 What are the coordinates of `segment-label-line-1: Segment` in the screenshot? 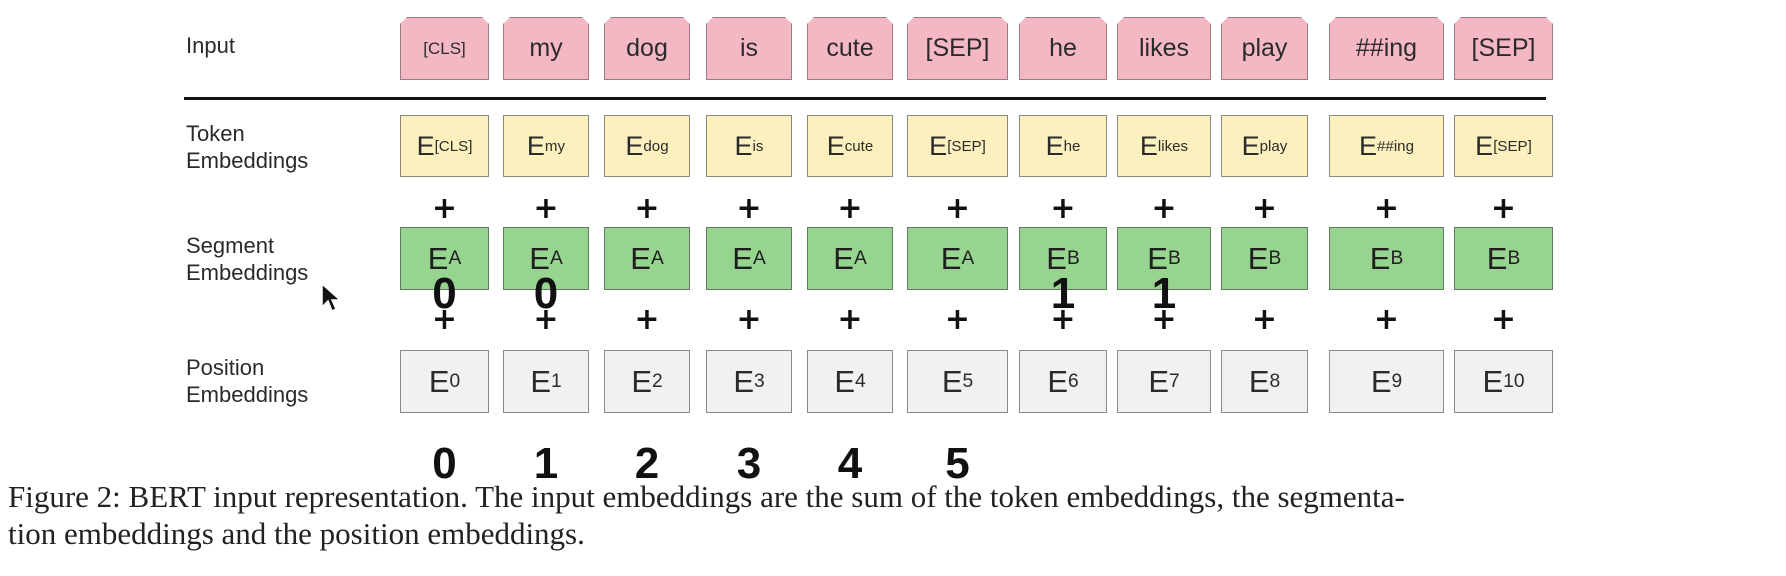 It's located at (230, 245).